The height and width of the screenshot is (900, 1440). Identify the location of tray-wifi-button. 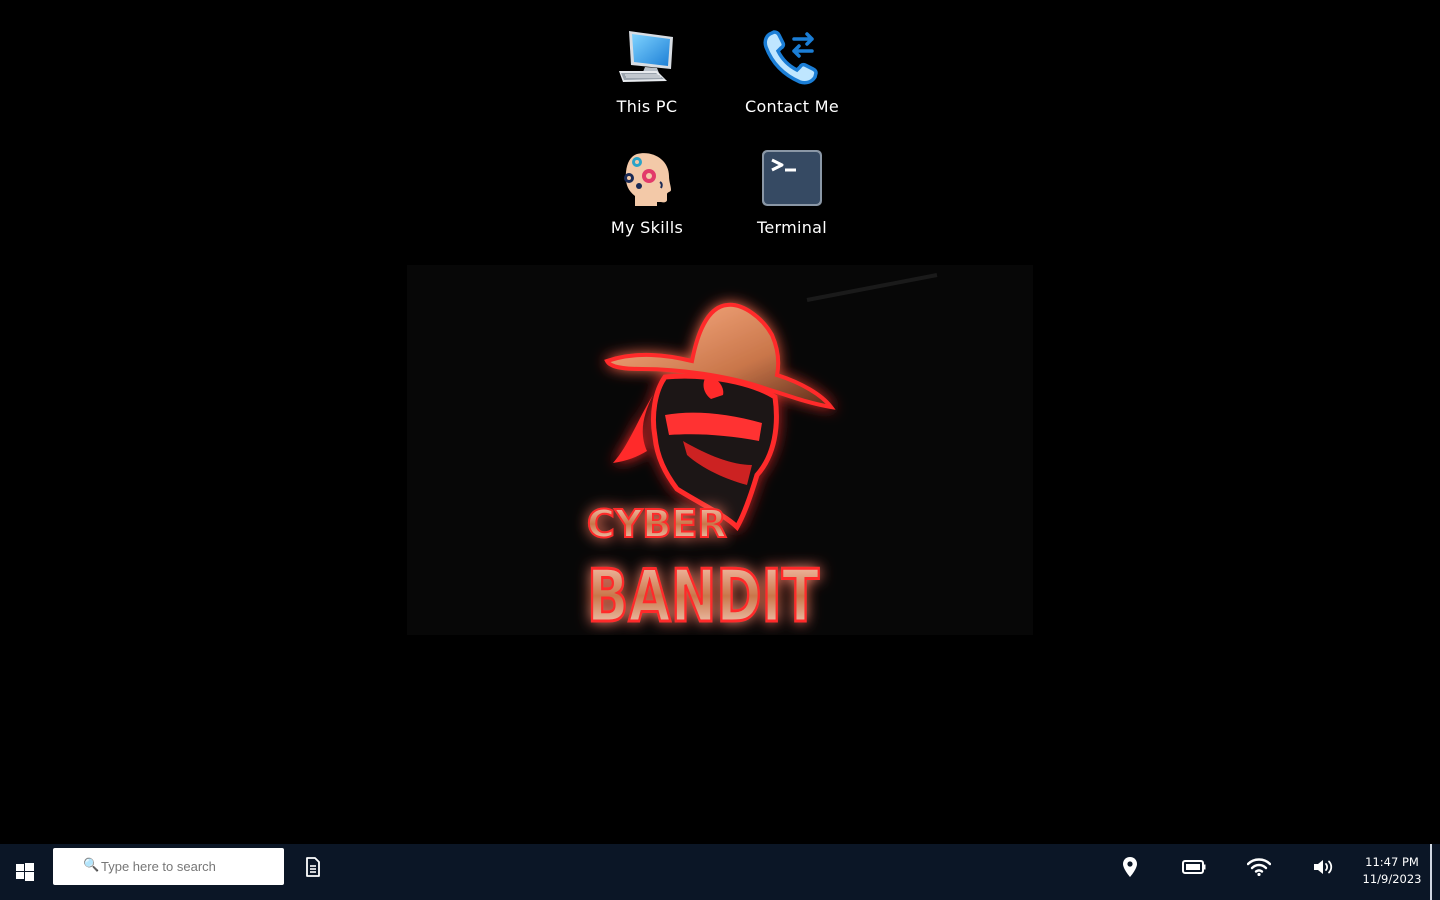
(1259, 867).